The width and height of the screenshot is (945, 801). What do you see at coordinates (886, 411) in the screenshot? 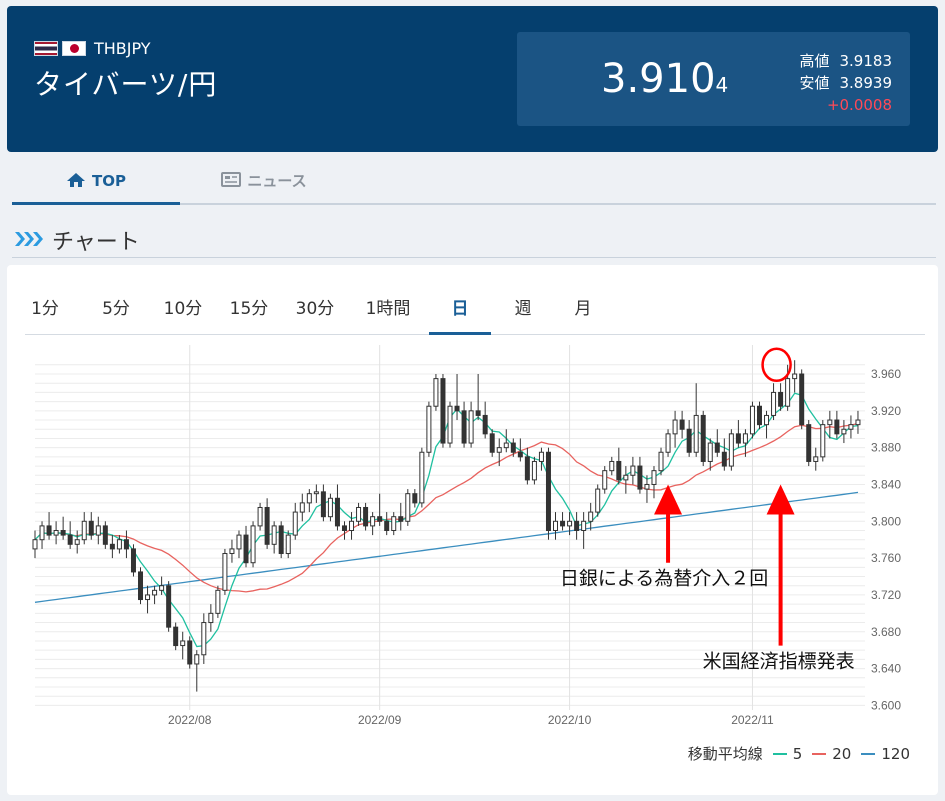
I see `y-tick-label: 3.920` at bounding box center [886, 411].